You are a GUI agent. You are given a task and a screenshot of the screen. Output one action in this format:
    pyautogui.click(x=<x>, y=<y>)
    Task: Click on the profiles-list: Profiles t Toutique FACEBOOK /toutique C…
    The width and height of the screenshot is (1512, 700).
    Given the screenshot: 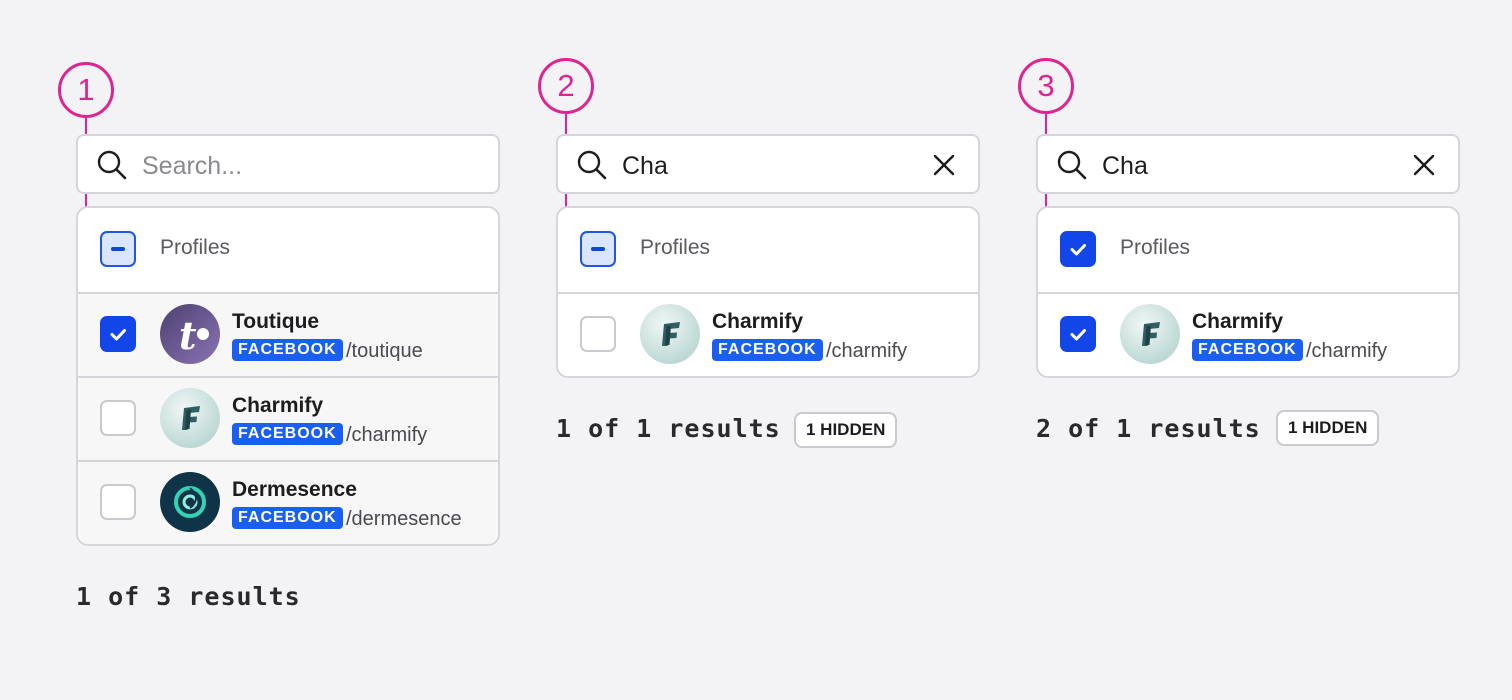 What is the action you would take?
    pyautogui.click(x=288, y=376)
    